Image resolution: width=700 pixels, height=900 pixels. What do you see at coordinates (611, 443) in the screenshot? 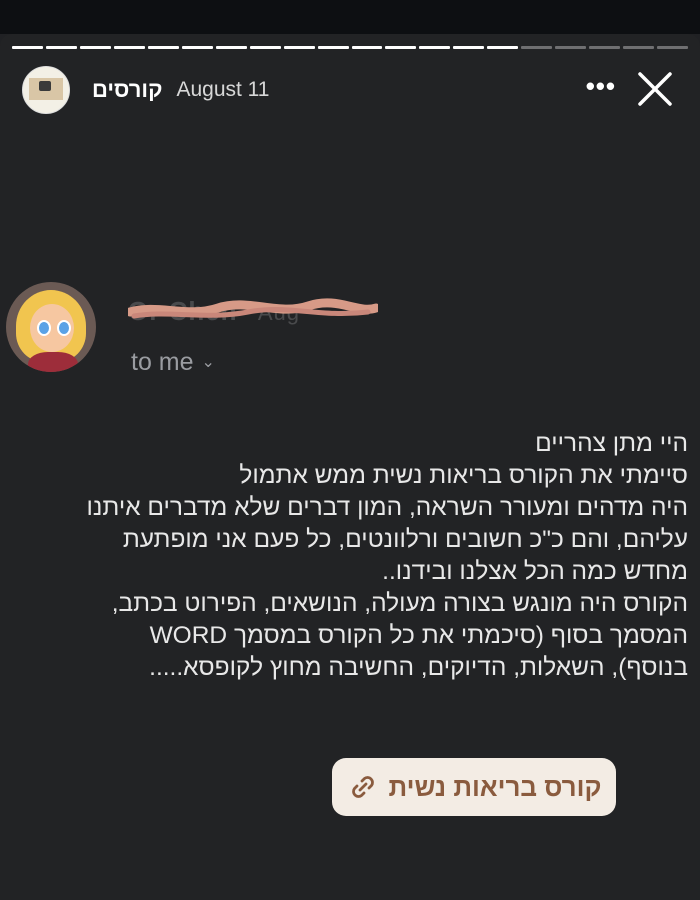
I see `email-line: היי מתן צהריים` at bounding box center [611, 443].